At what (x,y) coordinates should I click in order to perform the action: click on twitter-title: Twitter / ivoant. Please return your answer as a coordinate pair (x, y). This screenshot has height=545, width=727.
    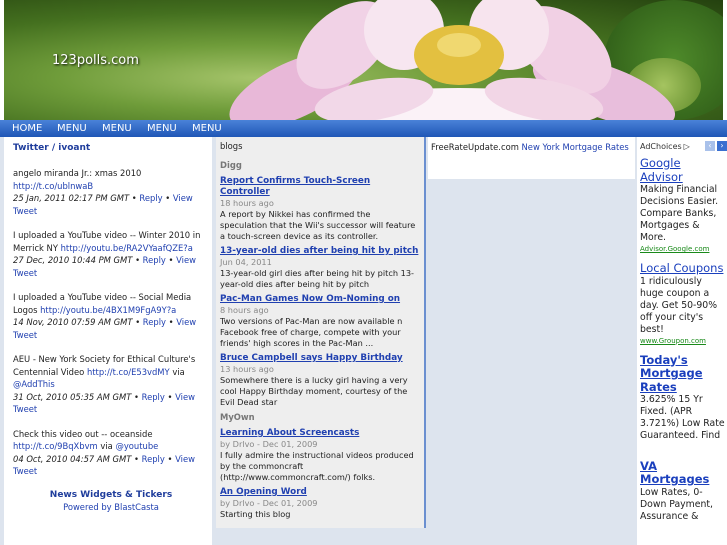
    Looking at the image, I should click on (112, 148).